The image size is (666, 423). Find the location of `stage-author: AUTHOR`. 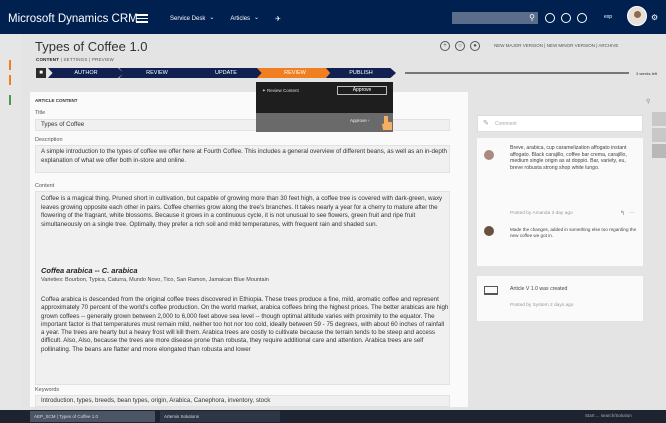

stage-author: AUTHOR is located at coordinates (86, 73).